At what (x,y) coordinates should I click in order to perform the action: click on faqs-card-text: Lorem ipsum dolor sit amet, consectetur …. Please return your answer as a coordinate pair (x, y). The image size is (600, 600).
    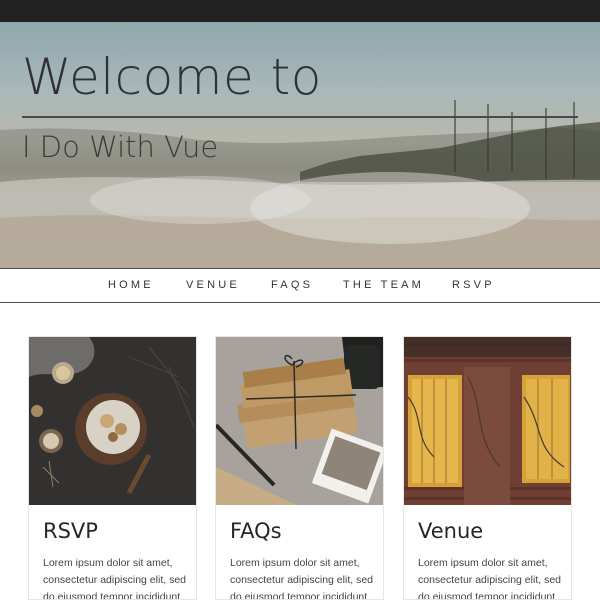
    Looking at the image, I should click on (301, 578).